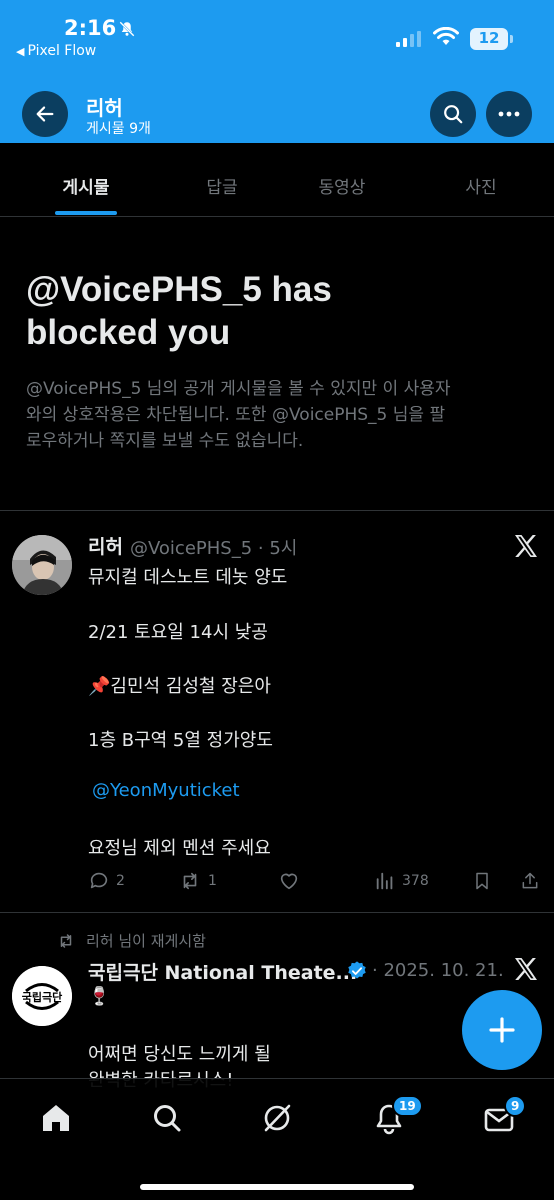  I want to click on reply-icon, so click(99, 880).